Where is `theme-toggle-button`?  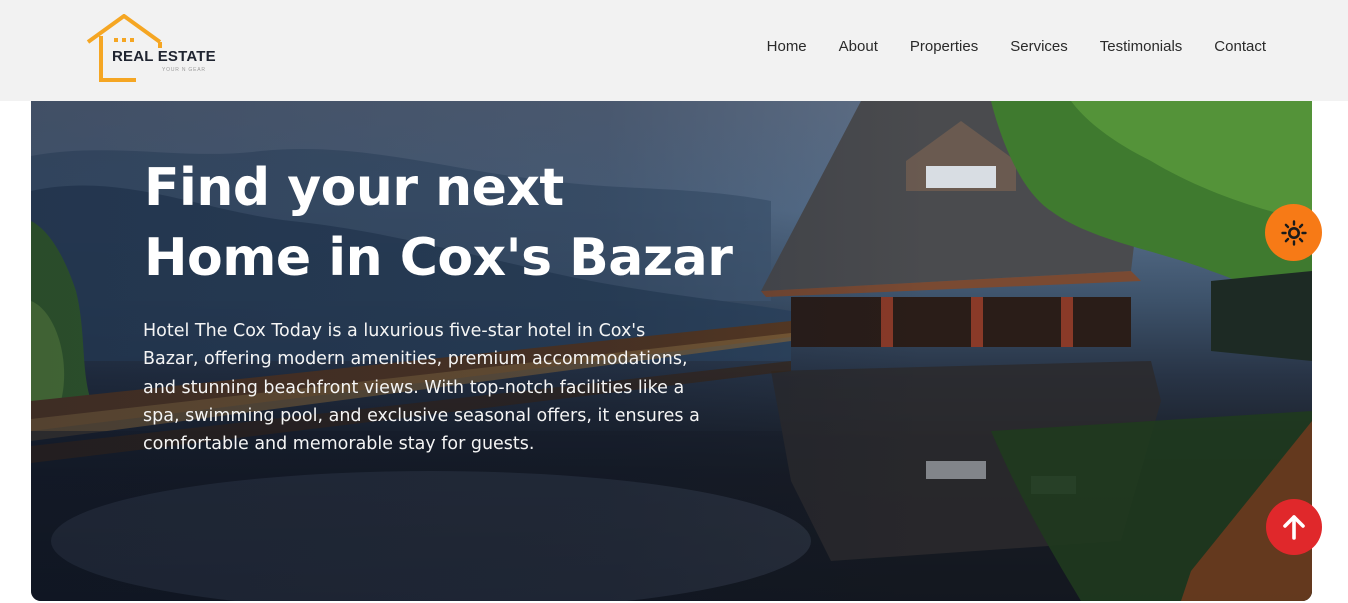 theme-toggle-button is located at coordinates (1293, 232).